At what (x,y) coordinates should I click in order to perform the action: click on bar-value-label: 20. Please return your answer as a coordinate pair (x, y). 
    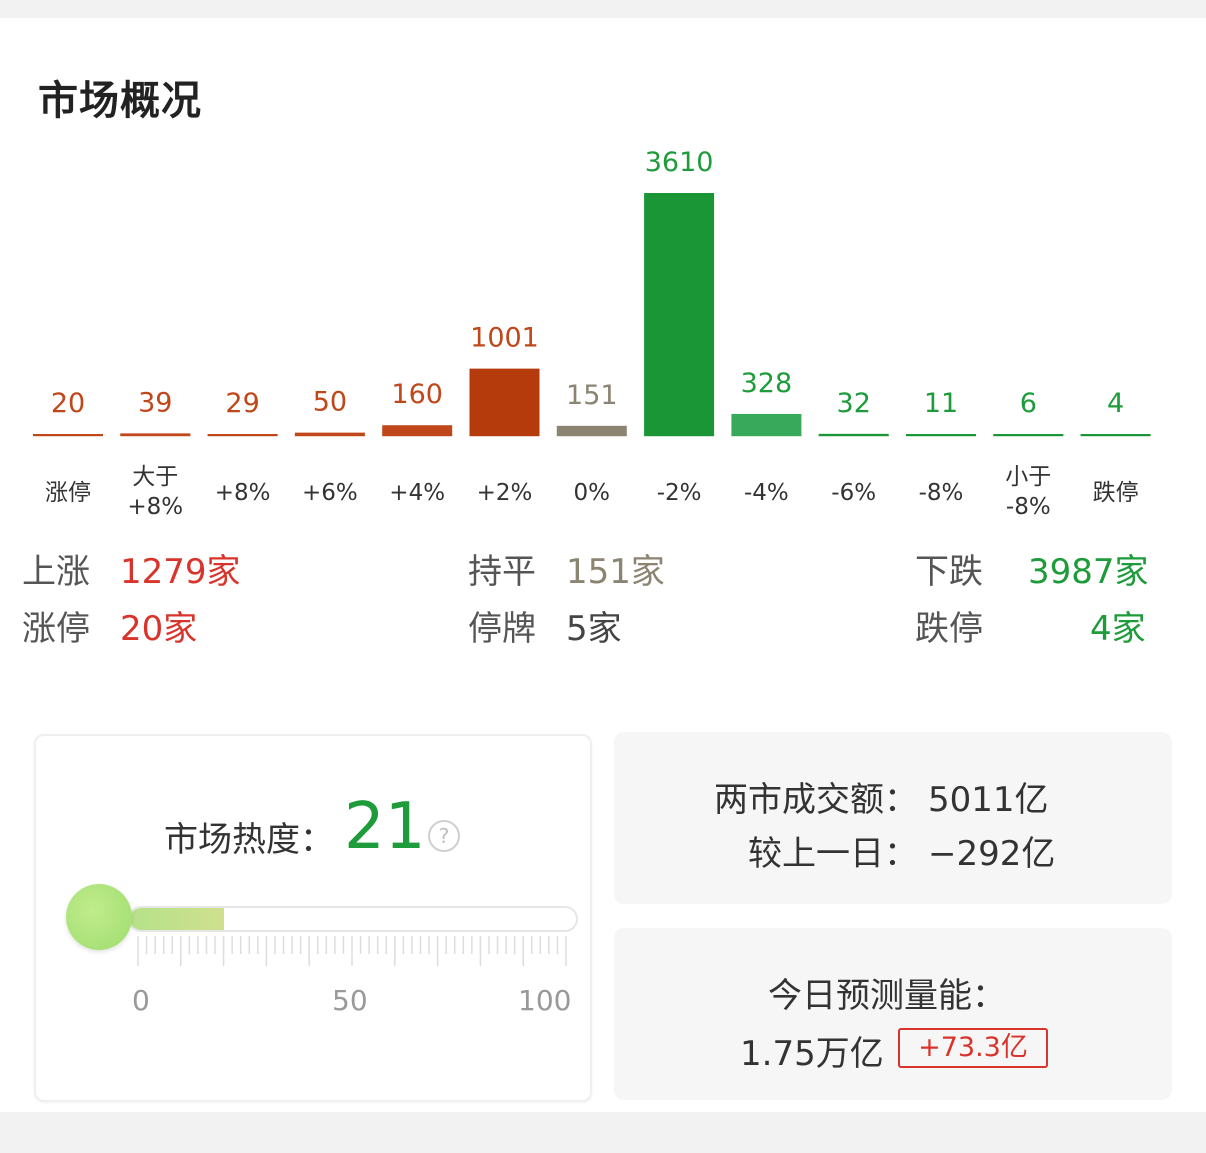
    Looking at the image, I should click on (68, 403).